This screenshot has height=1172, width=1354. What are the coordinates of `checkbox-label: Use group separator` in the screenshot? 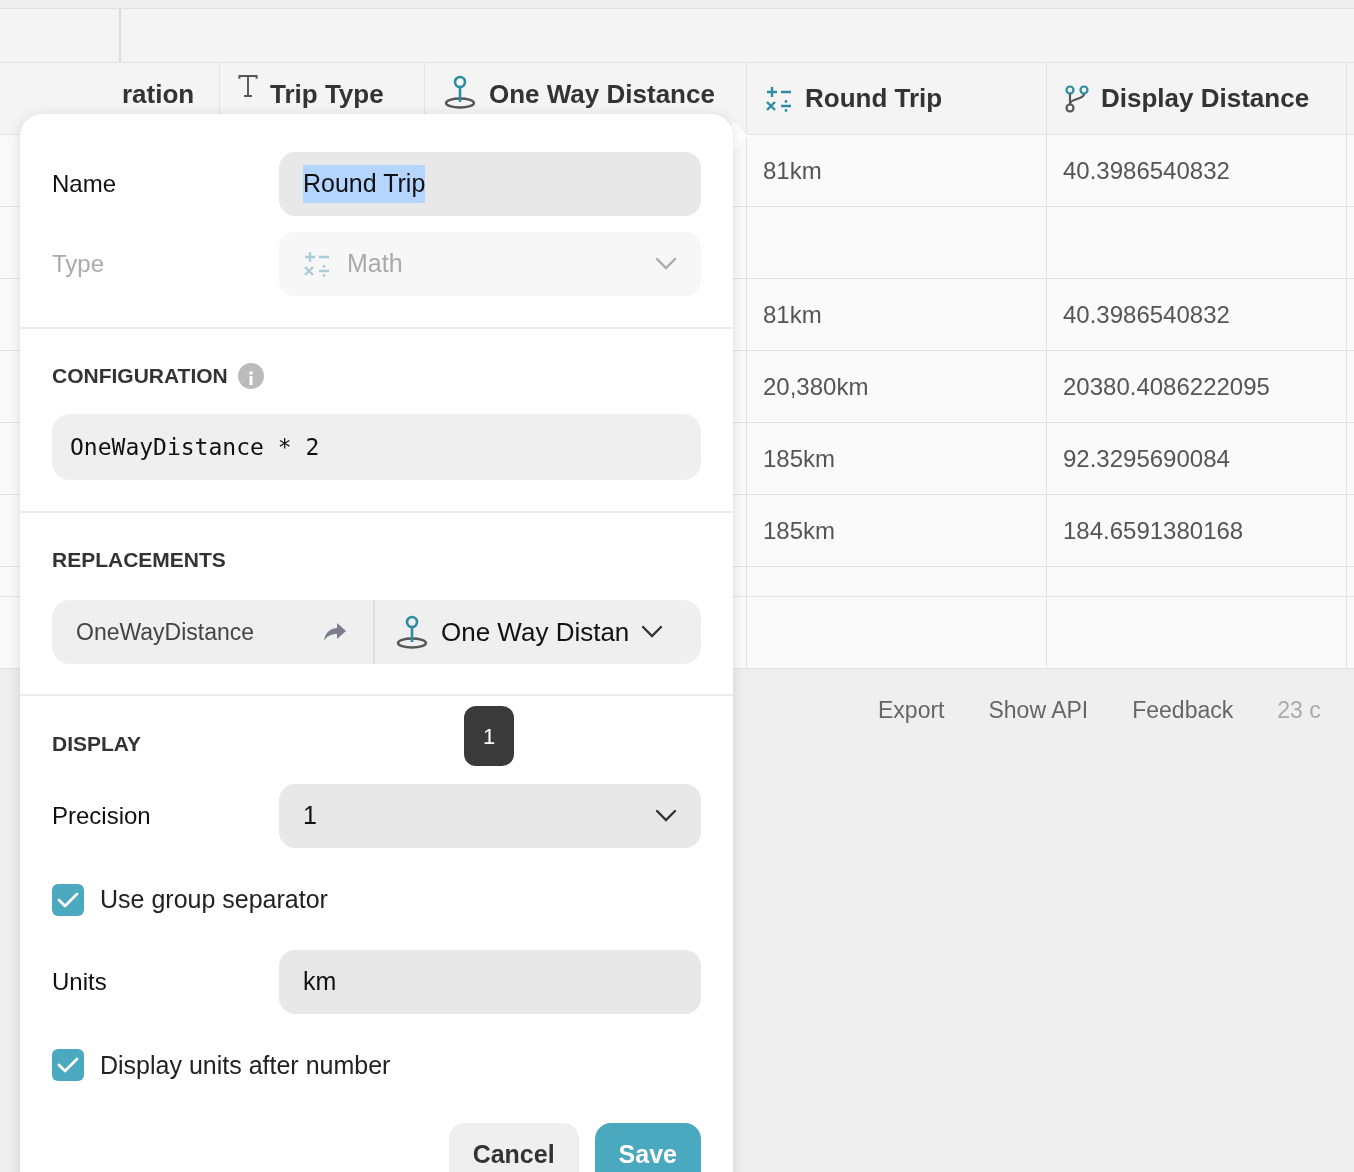 It's located at (214, 899).